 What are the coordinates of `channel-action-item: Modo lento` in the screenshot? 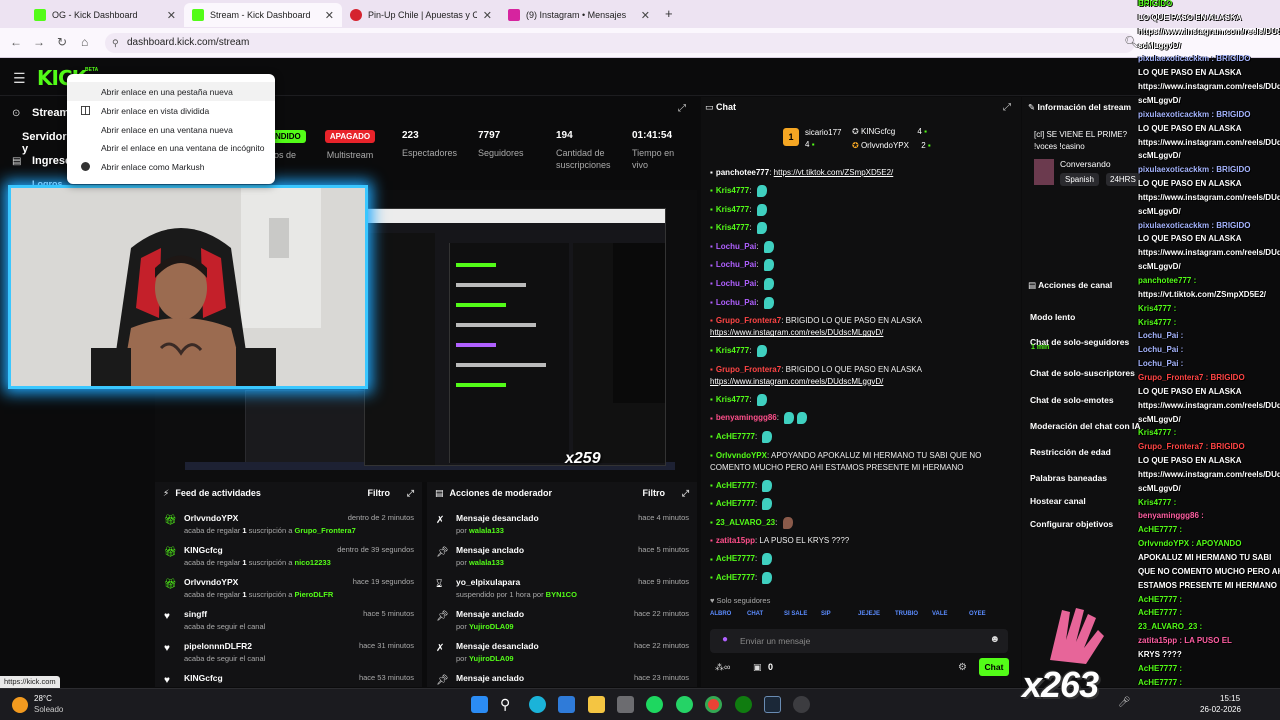 It's located at (1052, 317).